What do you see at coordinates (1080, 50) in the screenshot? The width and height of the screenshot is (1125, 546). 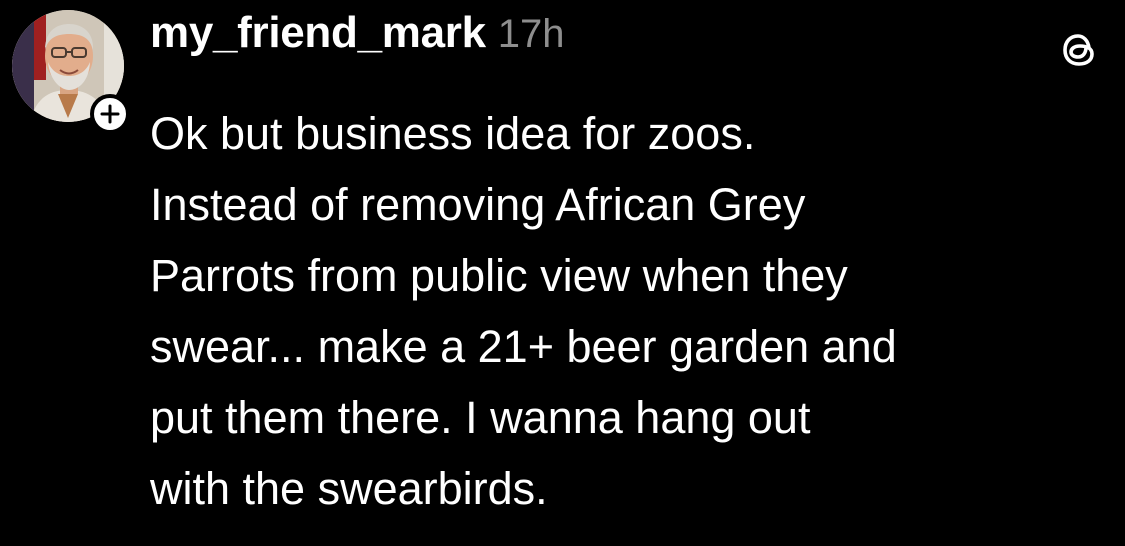 I see `threads-logo-icon` at bounding box center [1080, 50].